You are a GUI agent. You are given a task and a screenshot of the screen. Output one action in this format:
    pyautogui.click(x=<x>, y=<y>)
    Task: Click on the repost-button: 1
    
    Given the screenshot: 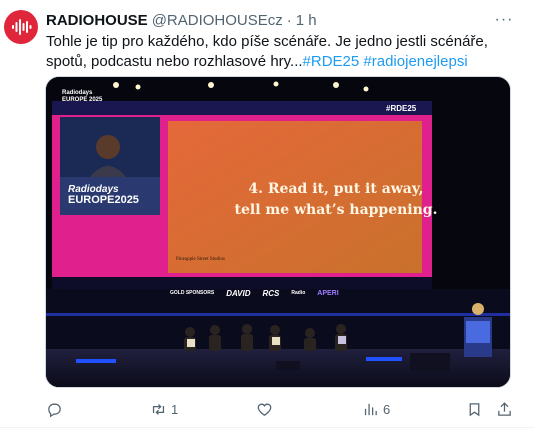 What is the action you would take?
    pyautogui.click(x=164, y=409)
    